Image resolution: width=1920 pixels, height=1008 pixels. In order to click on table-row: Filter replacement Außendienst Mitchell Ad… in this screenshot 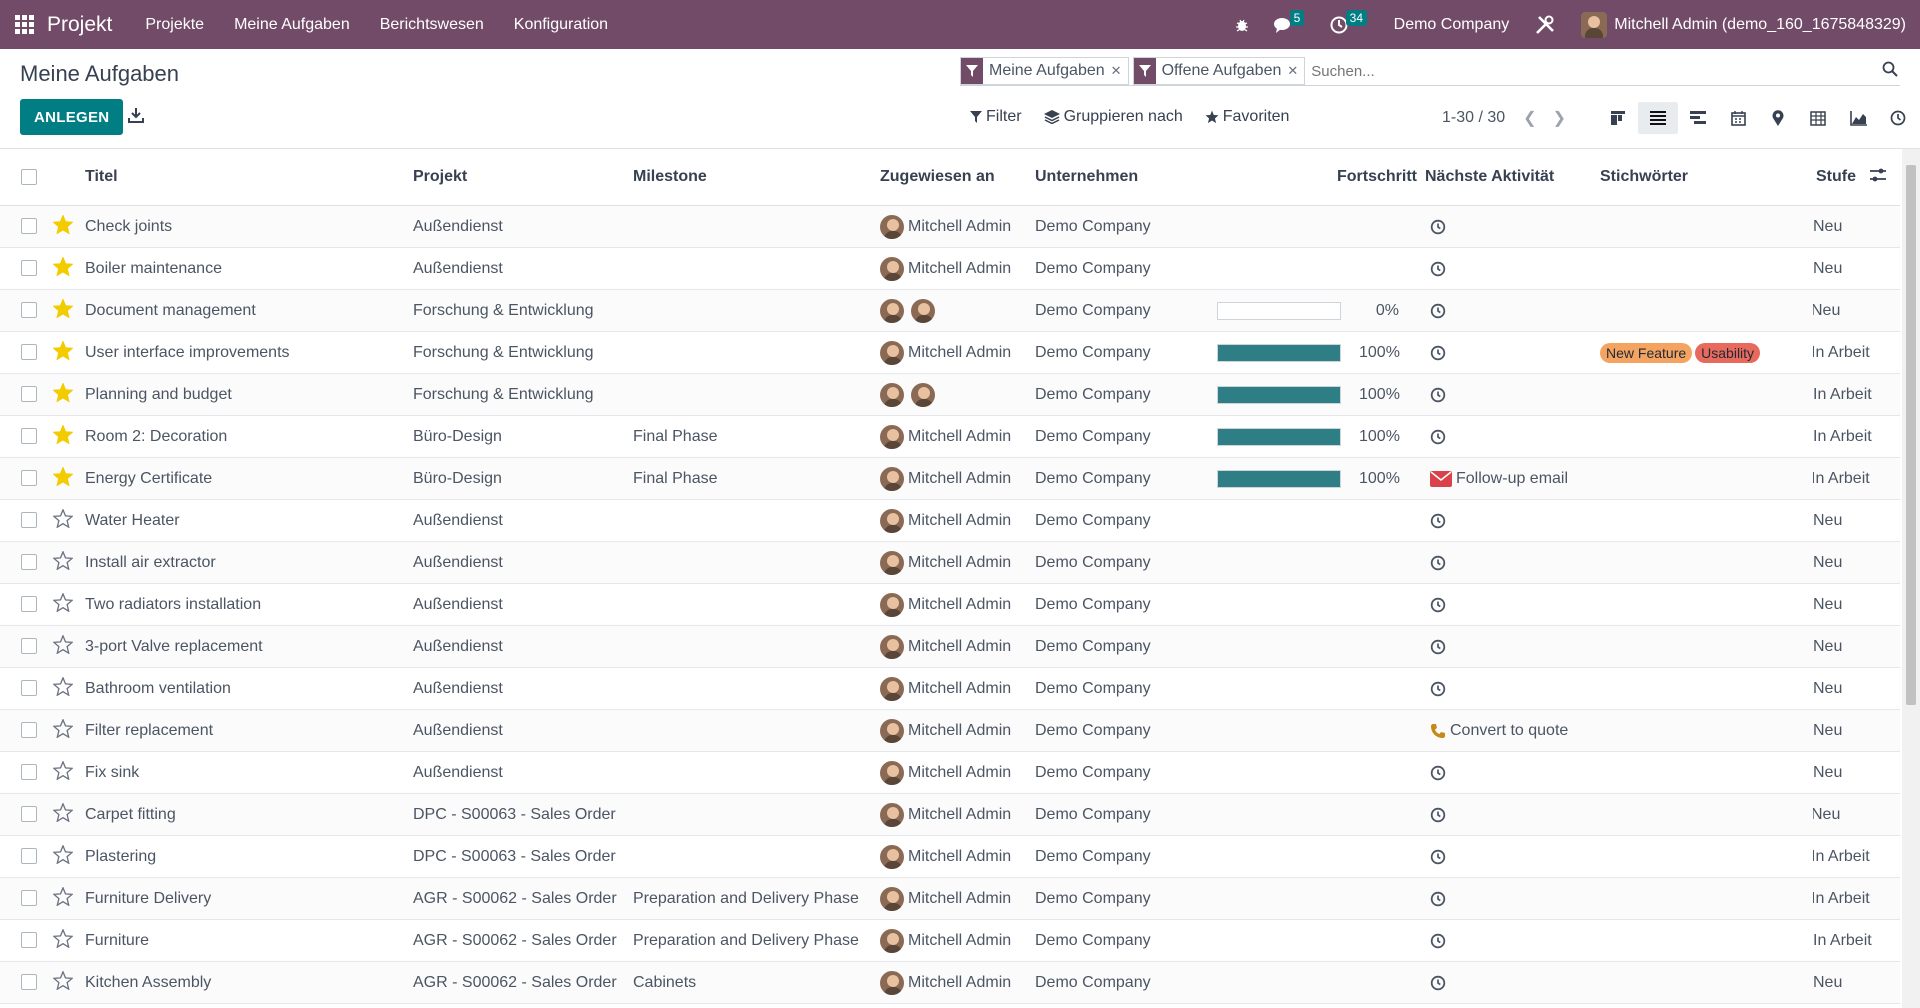, I will do `click(950, 730)`.